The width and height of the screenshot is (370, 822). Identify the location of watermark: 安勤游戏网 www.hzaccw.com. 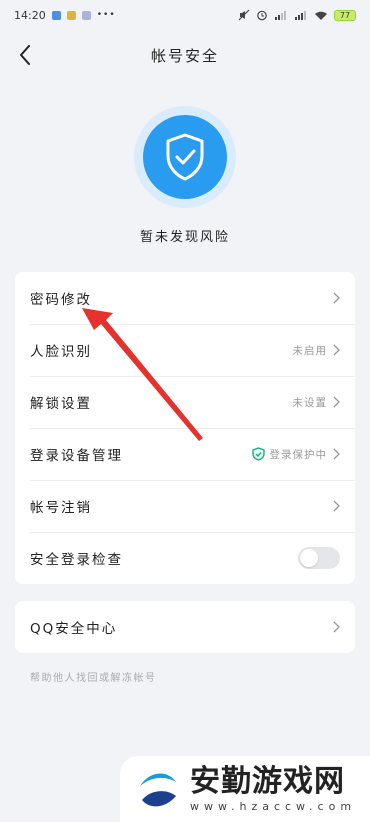
(245, 789).